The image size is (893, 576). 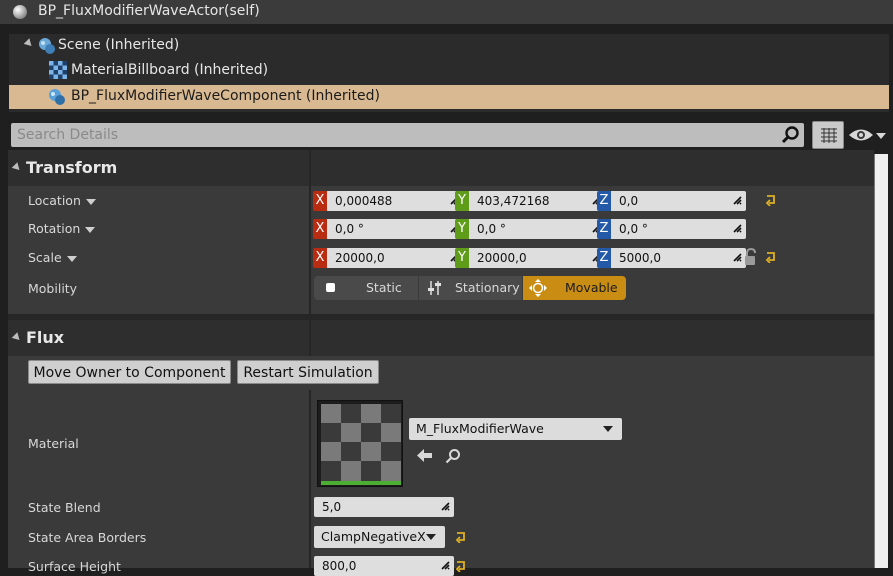 I want to click on actor-title: BP_FluxModifierWaveActor(self), so click(x=149, y=11).